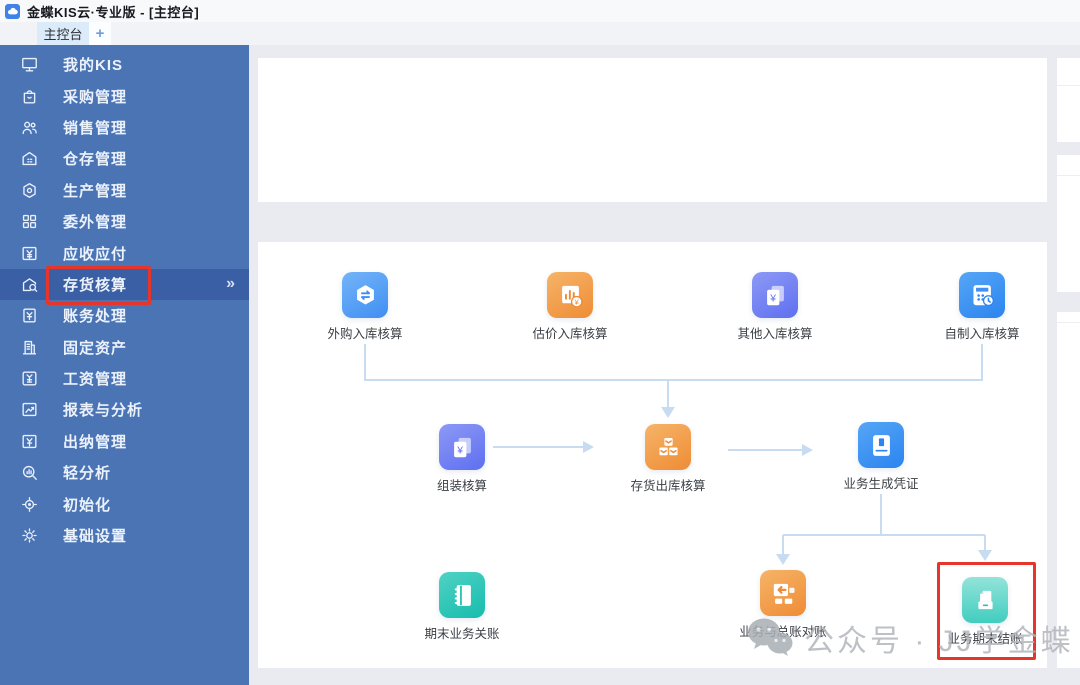 Image resolution: width=1080 pixels, height=685 pixels. What do you see at coordinates (95, 191) in the screenshot?
I see `sidebar-item-label: 生产管理` at bounding box center [95, 191].